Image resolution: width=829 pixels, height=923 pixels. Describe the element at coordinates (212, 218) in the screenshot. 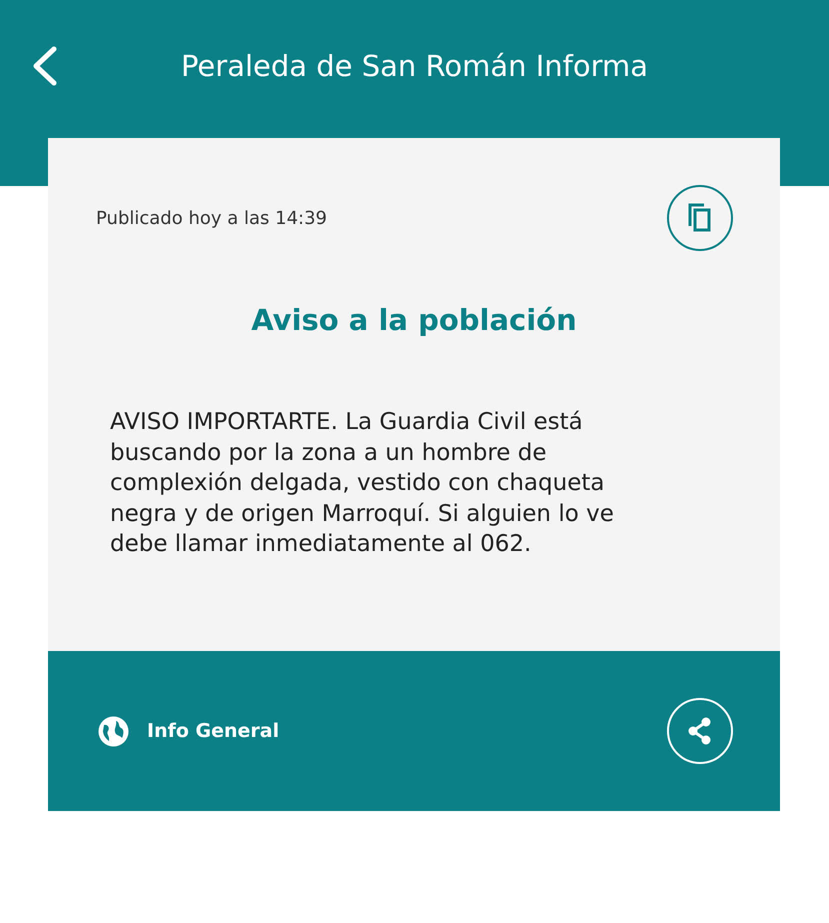

I see `publish-time: Publicado hoy a las 14:39` at that location.